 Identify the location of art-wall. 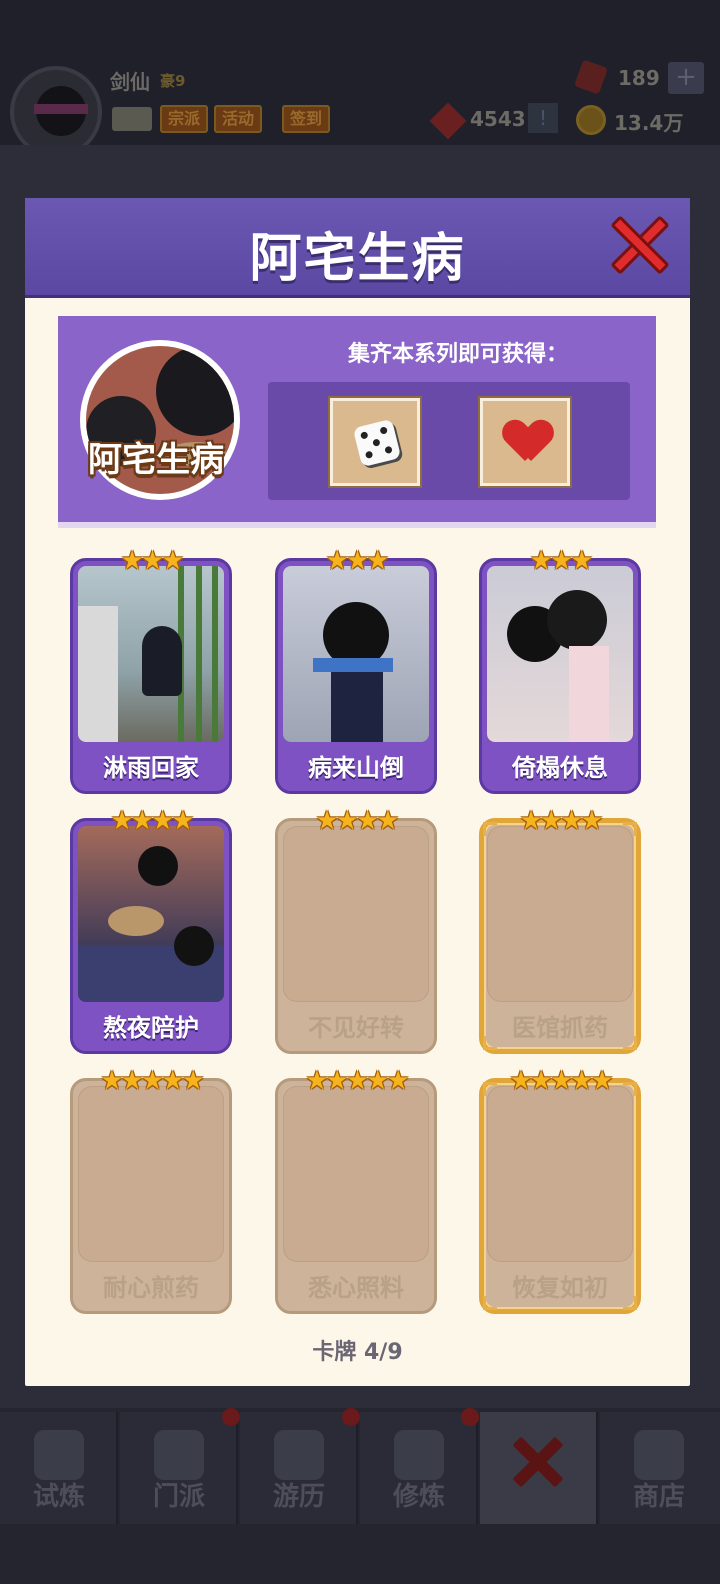
(98, 674).